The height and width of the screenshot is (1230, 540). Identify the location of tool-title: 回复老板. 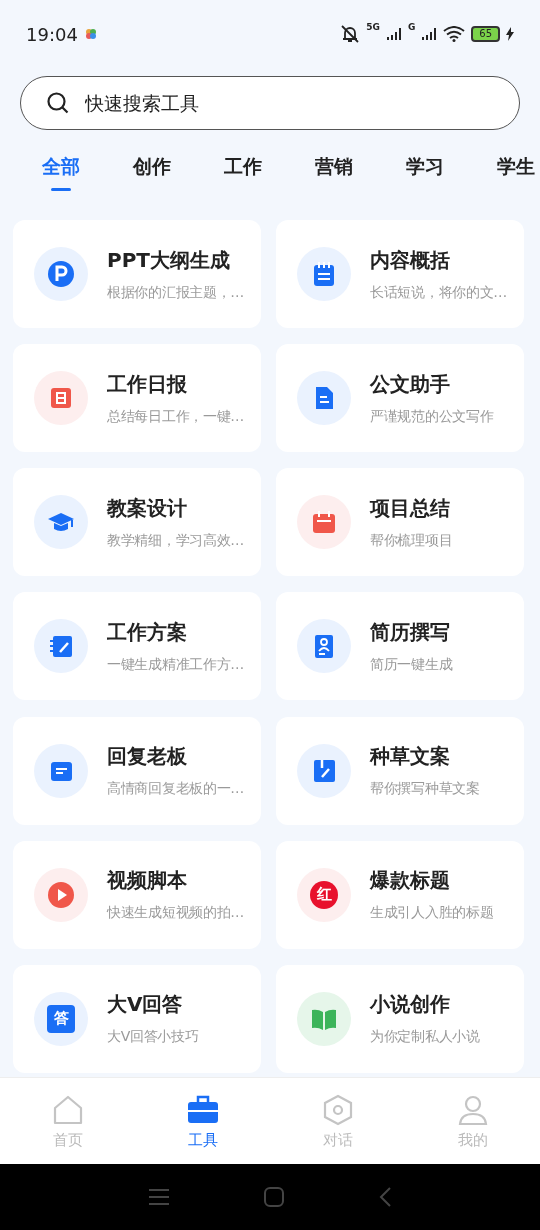
(147, 757).